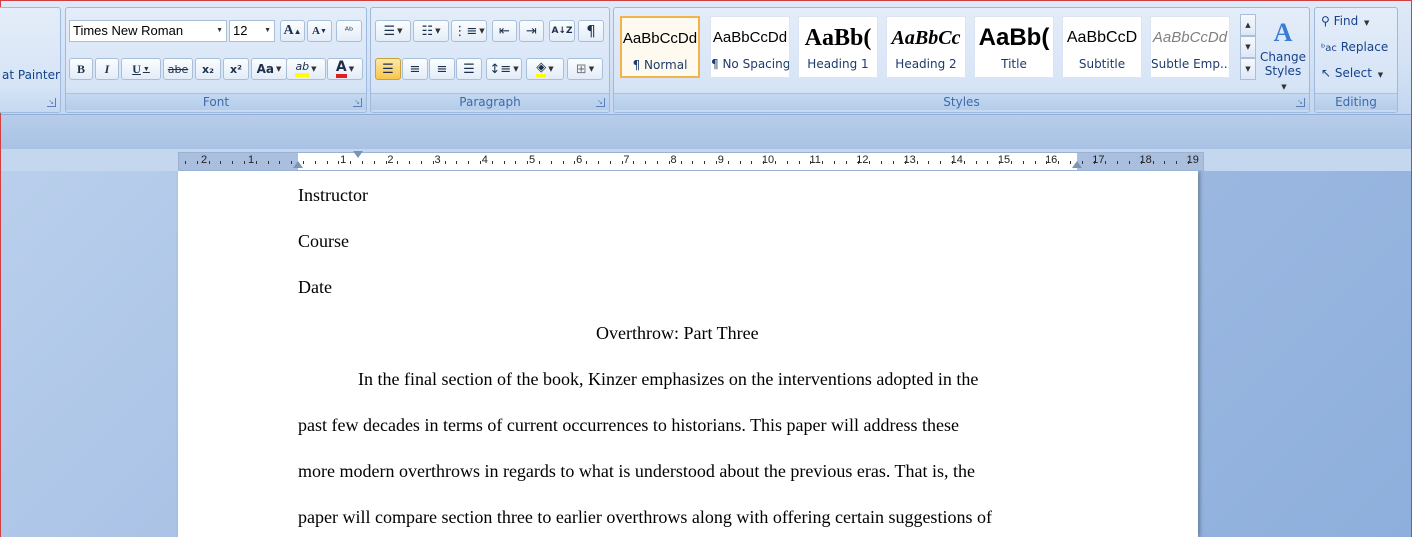 Image resolution: width=1412 pixels, height=537 pixels. I want to click on italic-button: I, so click(107, 69).